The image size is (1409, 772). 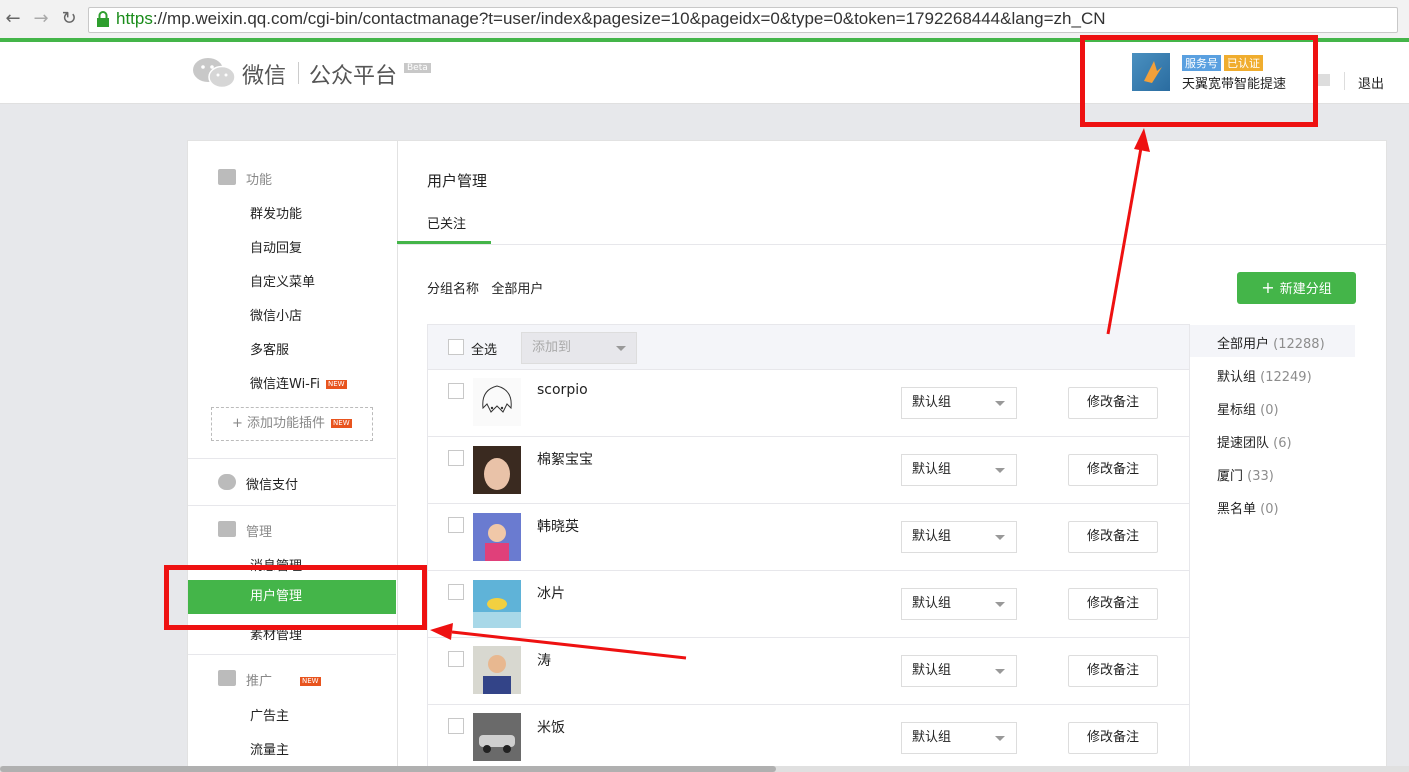 What do you see at coordinates (1271, 342) in the screenshot?
I see `group-item-all: 全部用户 (12288)` at bounding box center [1271, 342].